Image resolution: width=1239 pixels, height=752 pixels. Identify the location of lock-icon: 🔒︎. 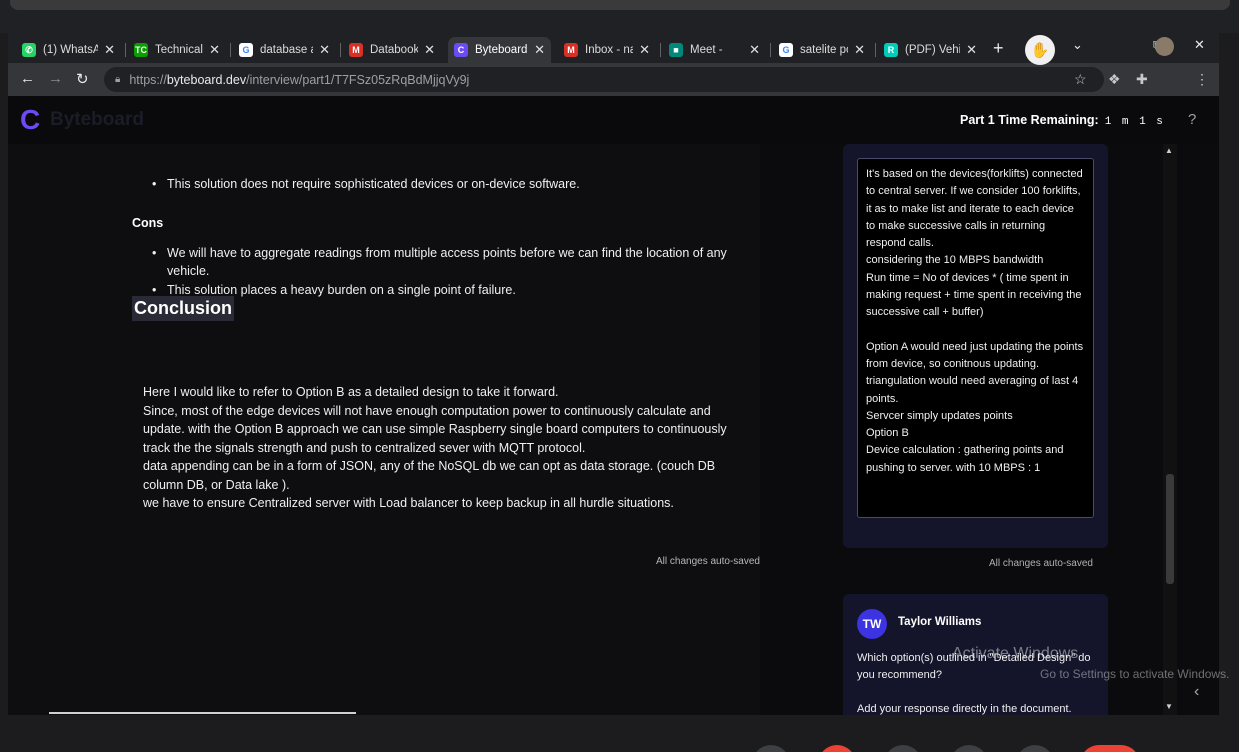
(117, 79).